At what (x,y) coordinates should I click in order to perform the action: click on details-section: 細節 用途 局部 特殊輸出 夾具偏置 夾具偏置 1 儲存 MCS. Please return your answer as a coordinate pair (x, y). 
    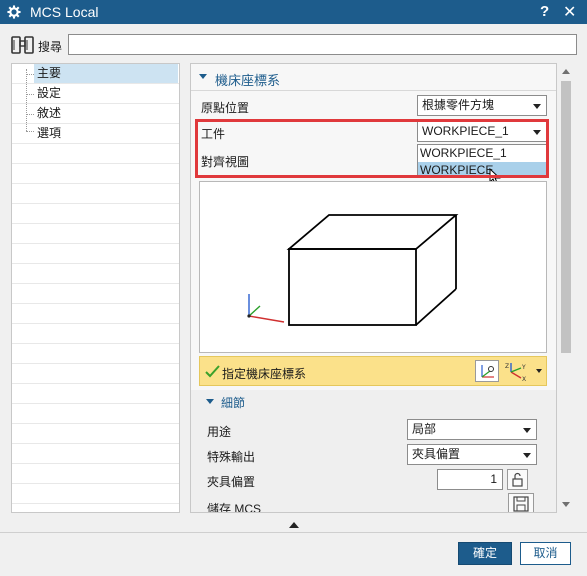
    Looking at the image, I should click on (373, 451).